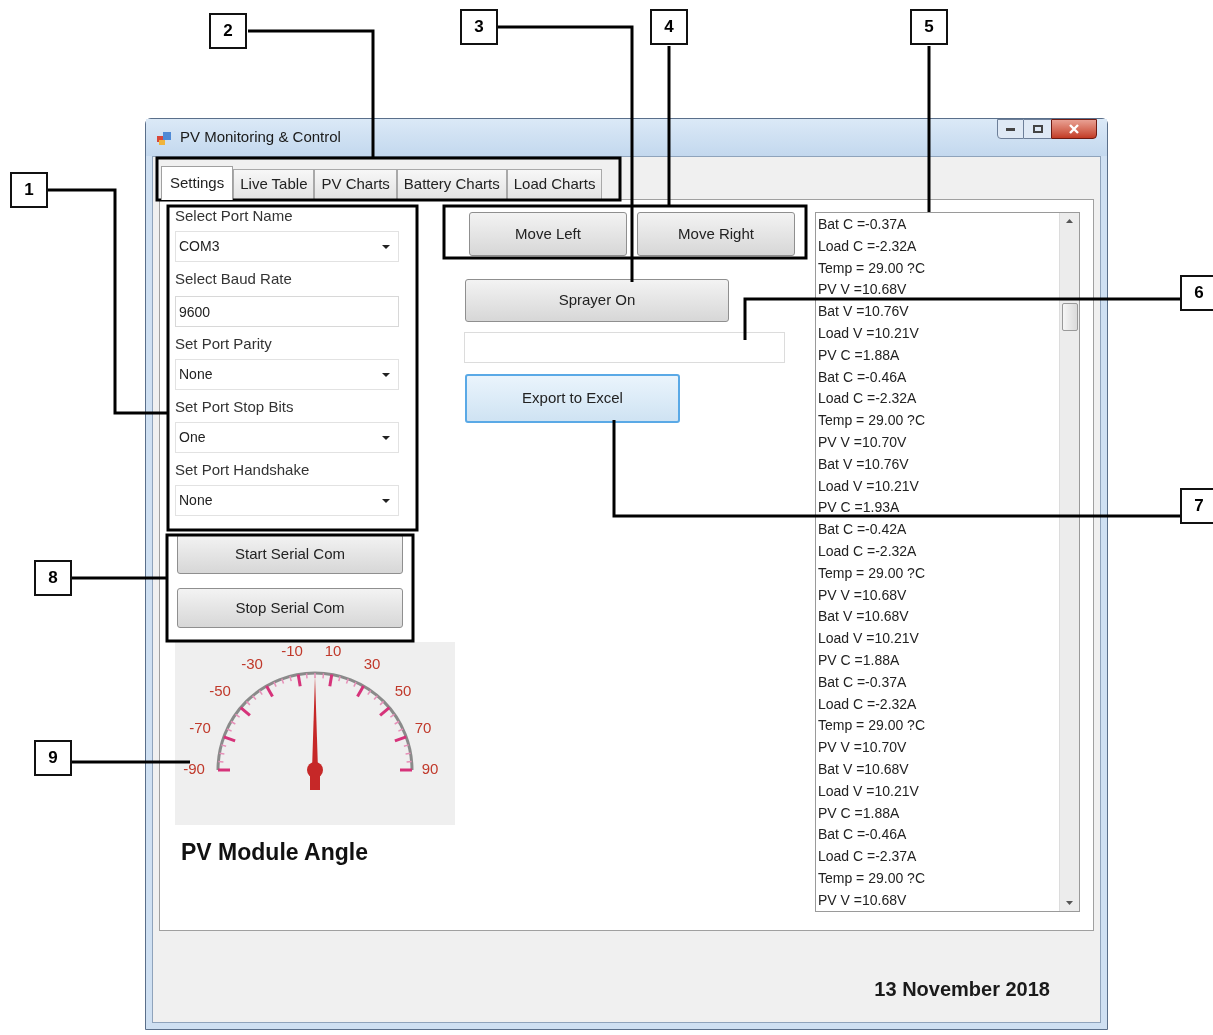  I want to click on window-title: PV Monitoring & Control, so click(260, 137).